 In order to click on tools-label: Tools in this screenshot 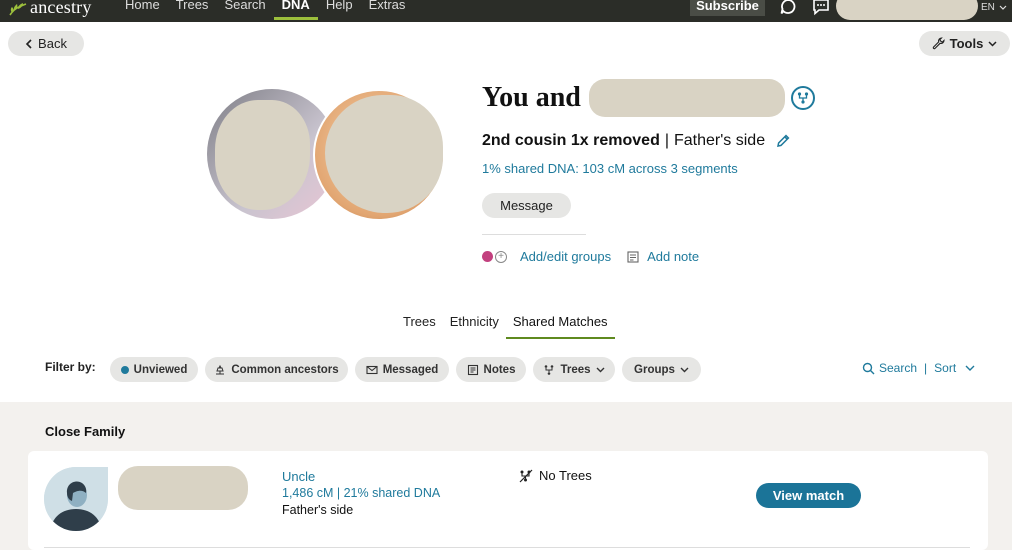, I will do `click(966, 43)`.